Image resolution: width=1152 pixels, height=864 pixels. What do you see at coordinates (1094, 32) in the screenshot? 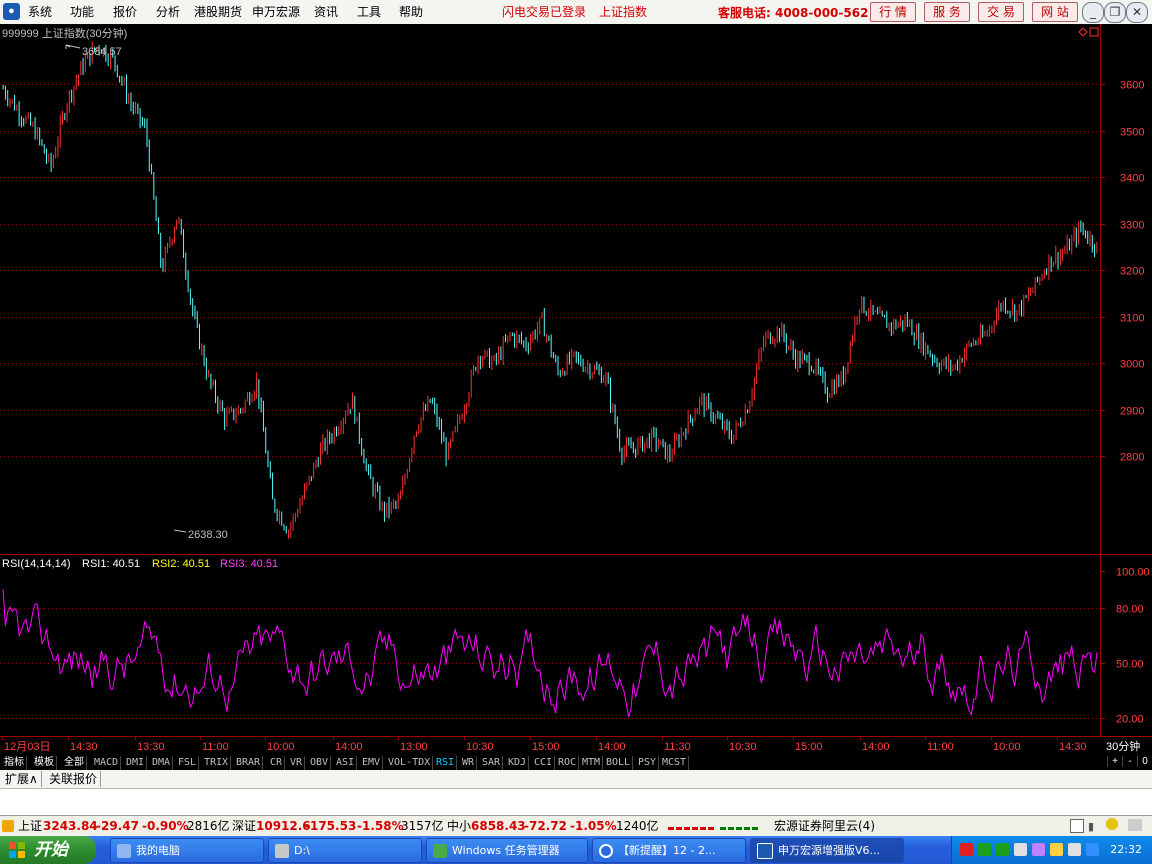
I see `maximize-panel-icon` at bounding box center [1094, 32].